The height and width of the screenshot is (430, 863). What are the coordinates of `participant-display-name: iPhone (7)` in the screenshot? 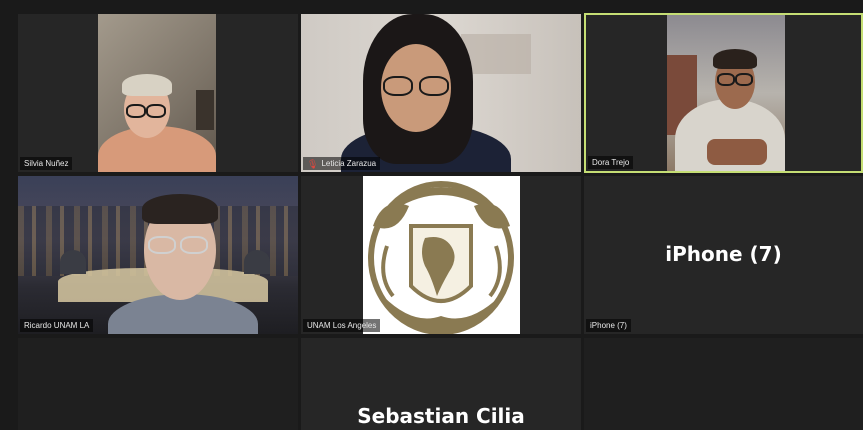 It's located at (723, 254).